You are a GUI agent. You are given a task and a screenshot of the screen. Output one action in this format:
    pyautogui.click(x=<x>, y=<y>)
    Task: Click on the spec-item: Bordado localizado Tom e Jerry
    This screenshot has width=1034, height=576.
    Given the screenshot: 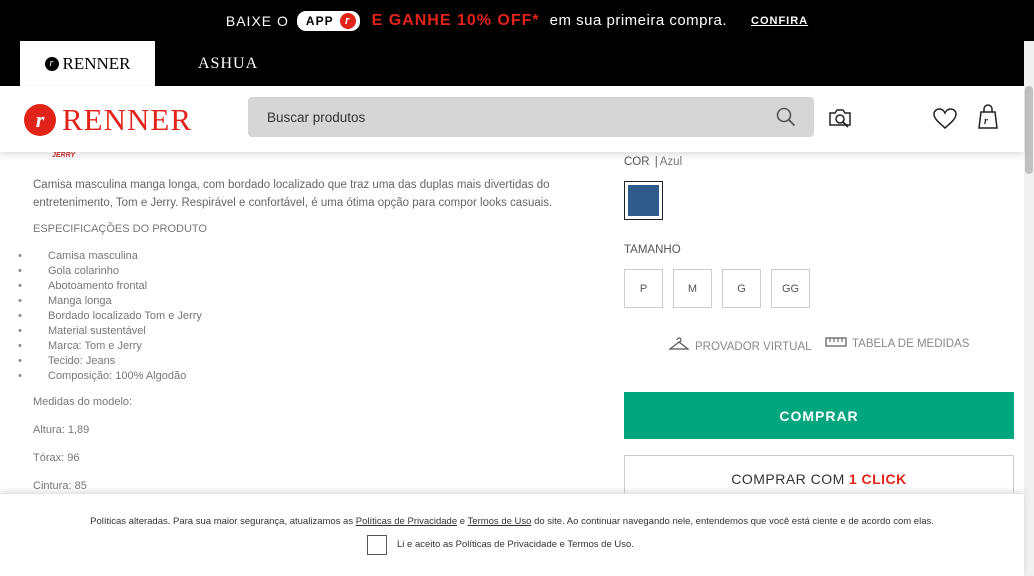 What is the action you would take?
    pyautogui.click(x=110, y=316)
    